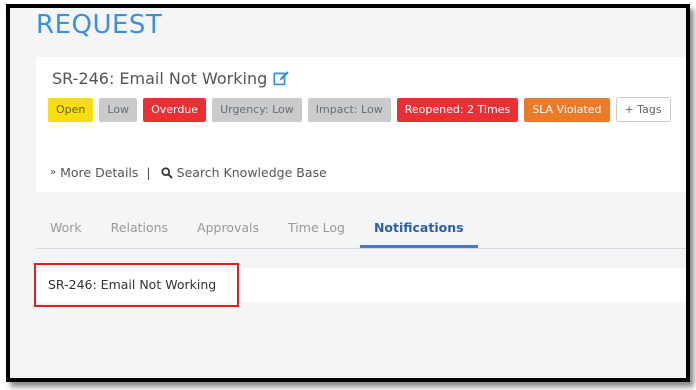 This screenshot has height=390, width=696. I want to click on add-tags-button: + Tags, so click(643, 109).